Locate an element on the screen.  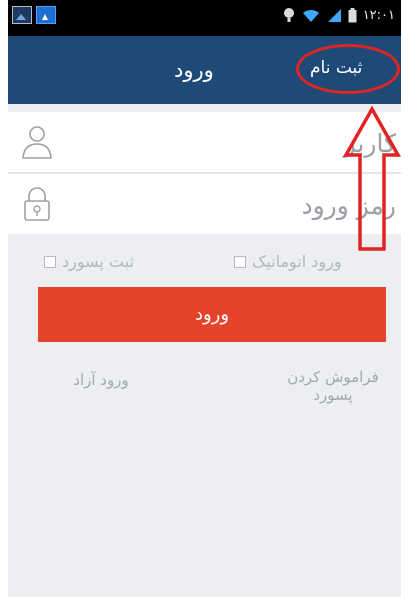
status-time: ۱۲:۰۱ is located at coordinates (378, 15).